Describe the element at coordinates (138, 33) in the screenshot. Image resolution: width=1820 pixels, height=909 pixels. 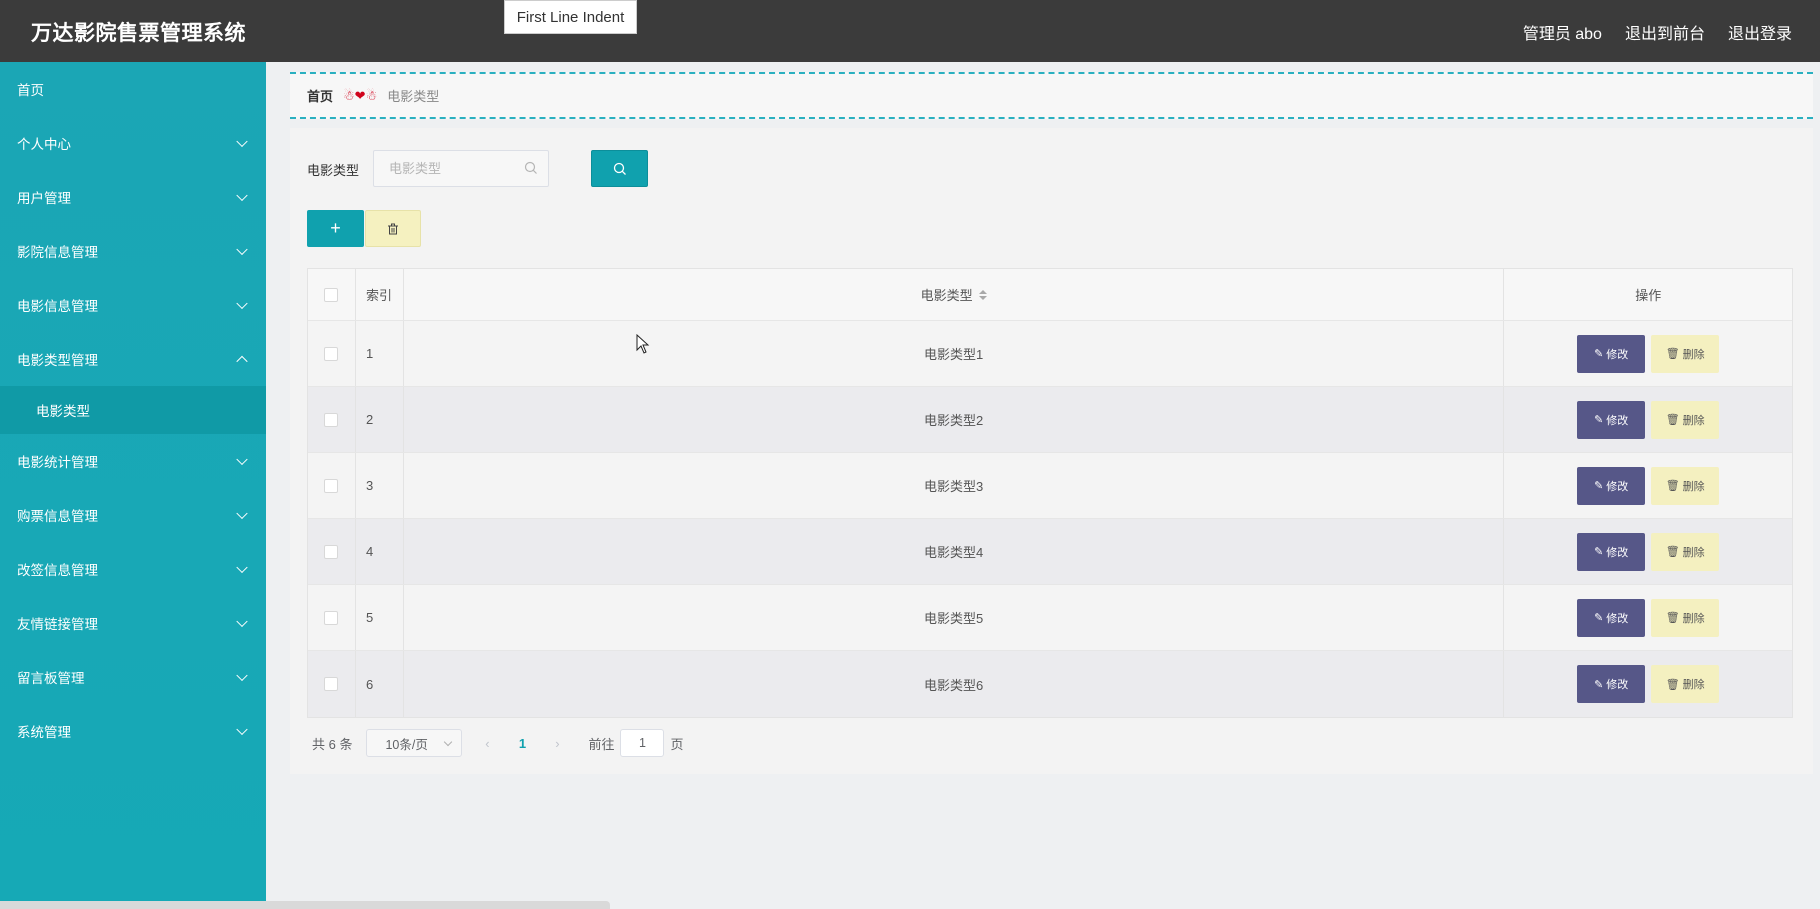
I see `app-title: 万达影院售票管理系统` at that location.